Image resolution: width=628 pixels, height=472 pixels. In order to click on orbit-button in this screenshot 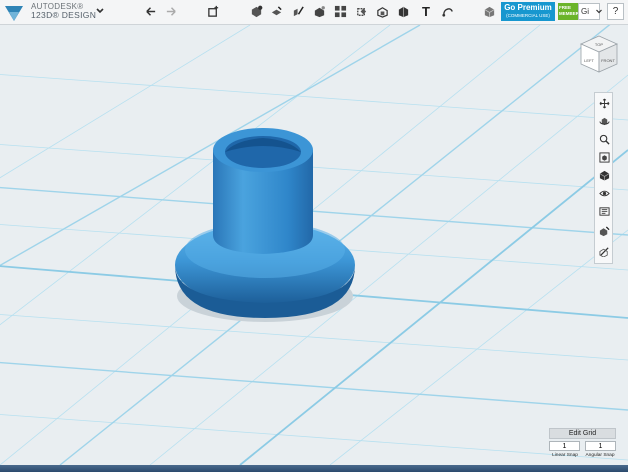, I will do `click(604, 121)`.